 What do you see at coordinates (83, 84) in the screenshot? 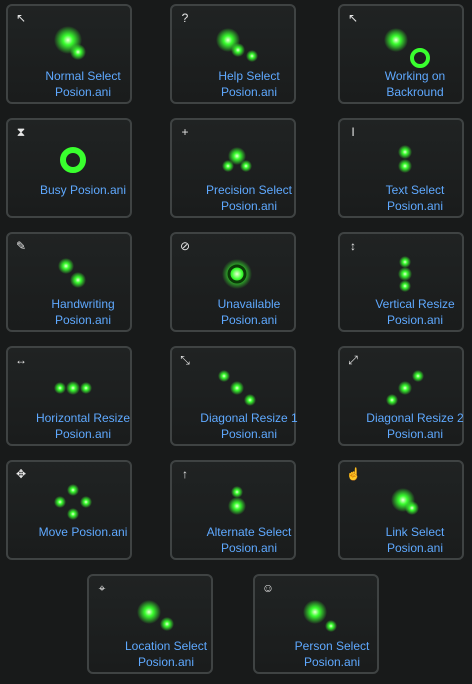
I see `cursor-label: Normal Select Posion.ani` at bounding box center [83, 84].